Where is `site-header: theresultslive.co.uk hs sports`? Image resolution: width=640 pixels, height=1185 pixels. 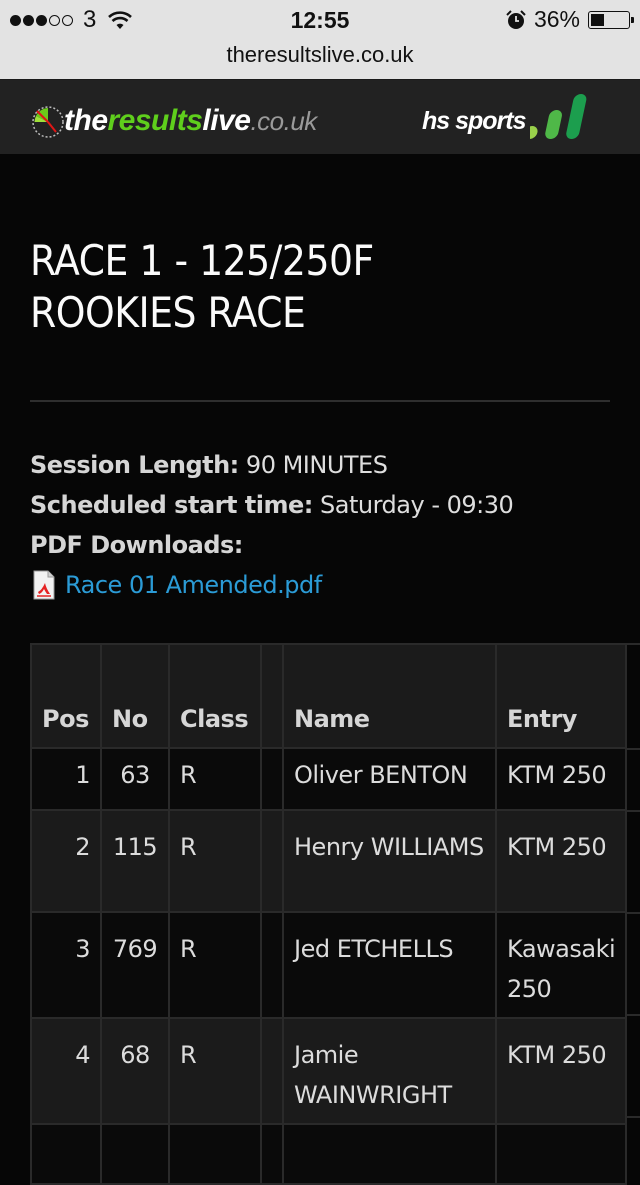
site-header: theresultslive.co.uk hs sports is located at coordinates (320, 117).